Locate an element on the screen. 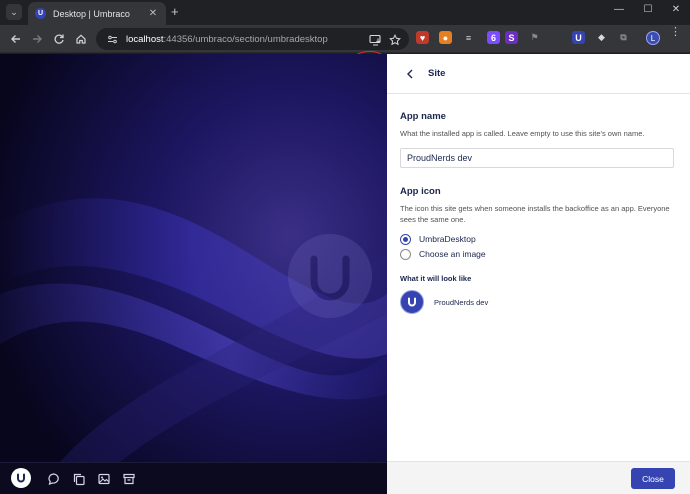 The height and width of the screenshot is (494, 690). forward-arrow-icon is located at coordinates (37, 39).